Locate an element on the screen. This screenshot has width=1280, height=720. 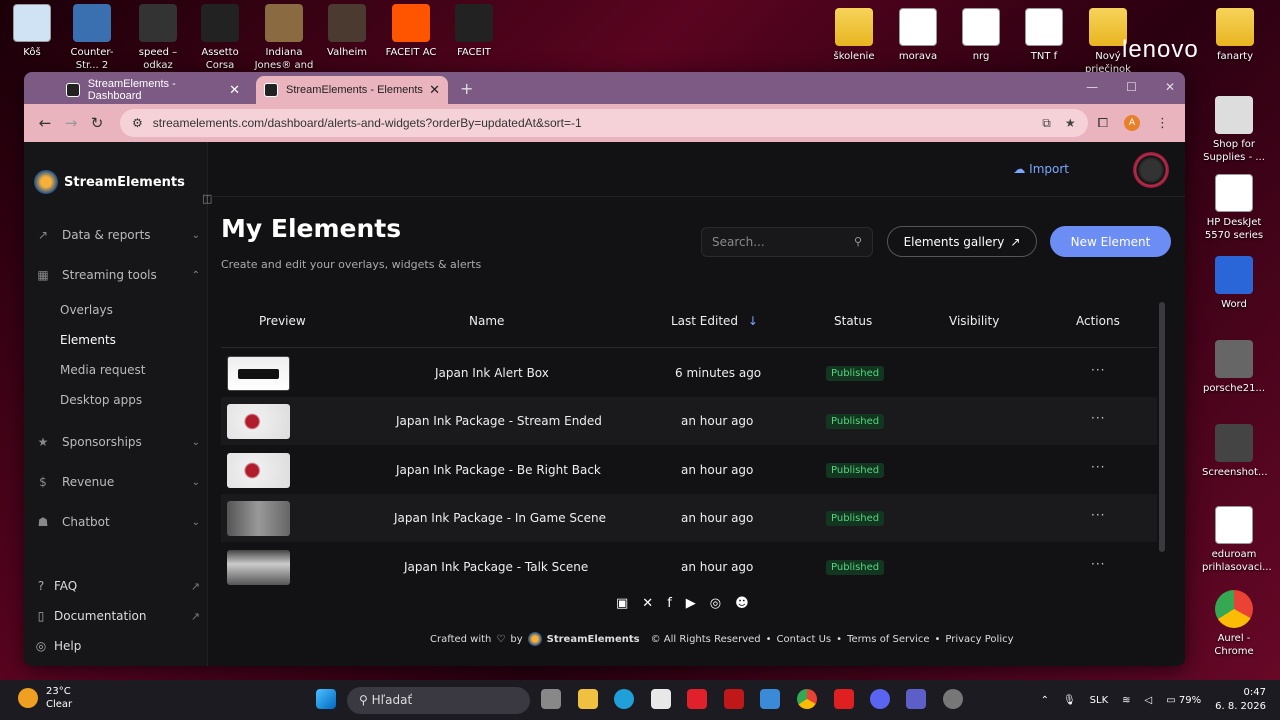
lenovo-app-icon is located at coordinates (697, 699).